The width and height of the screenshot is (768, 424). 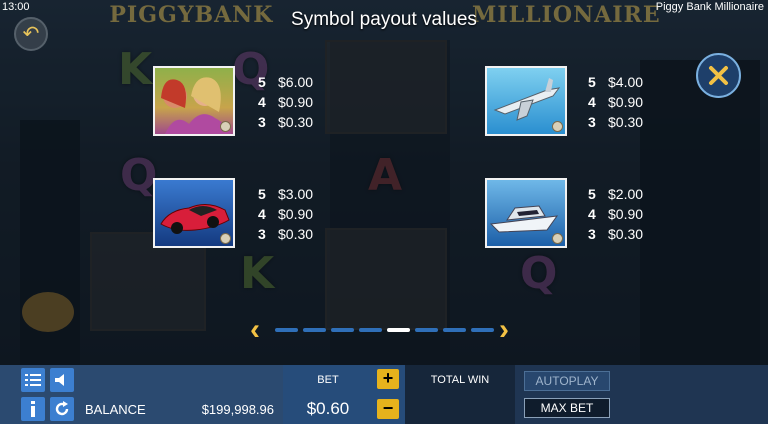 I want to click on payout-table-sports-car: 5 $3.00 4 $0.90 3 $0.30, so click(x=286, y=214).